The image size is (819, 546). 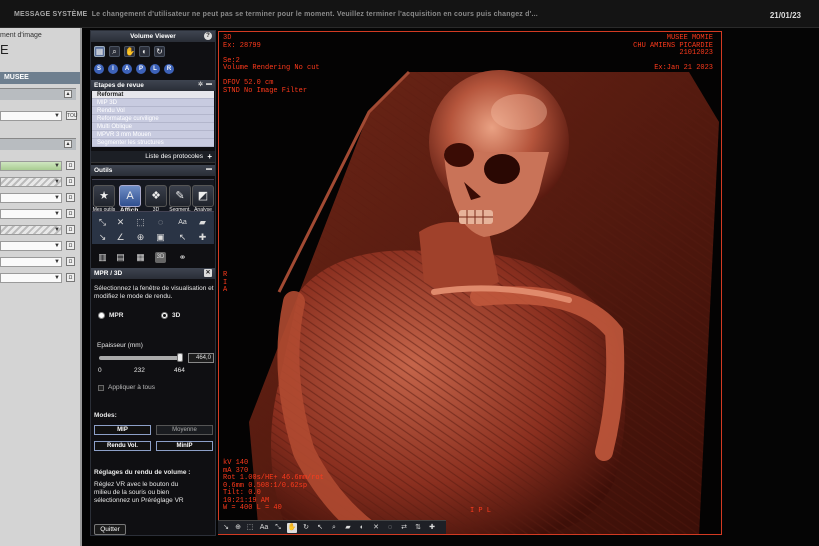 What do you see at coordinates (153, 111) in the screenshot?
I see `step-item: Rendu Vol` at bounding box center [153, 111].